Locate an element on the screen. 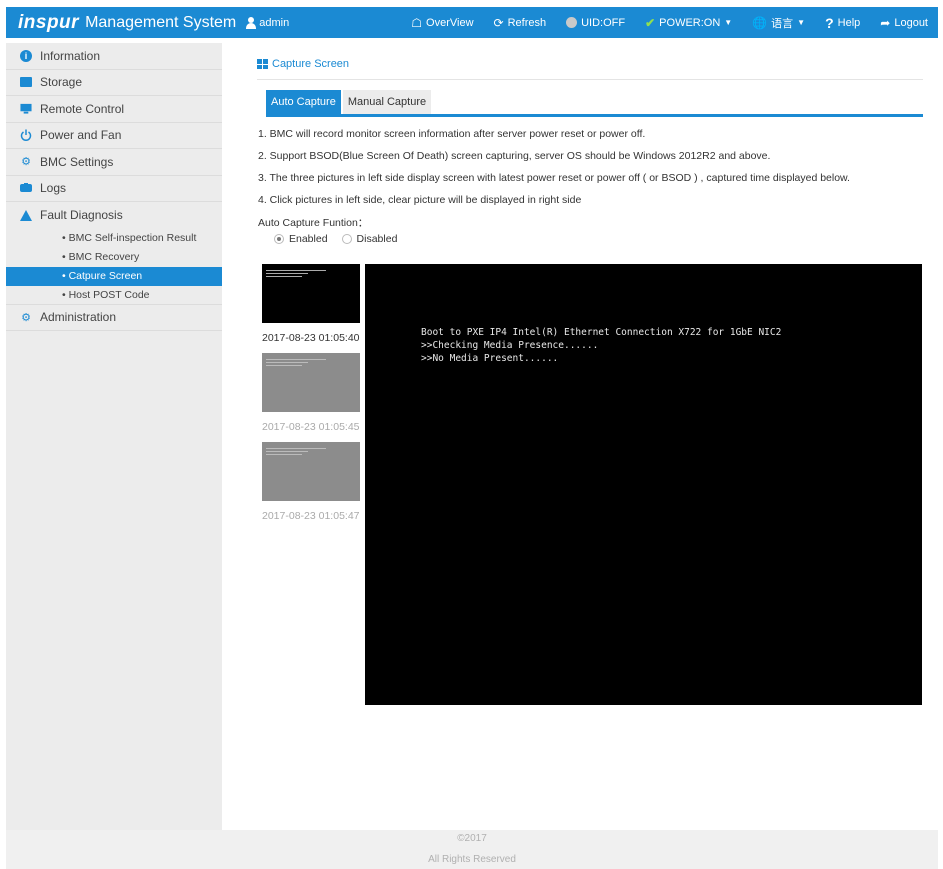 The width and height of the screenshot is (943, 869). overview-label: OverView is located at coordinates (450, 22).